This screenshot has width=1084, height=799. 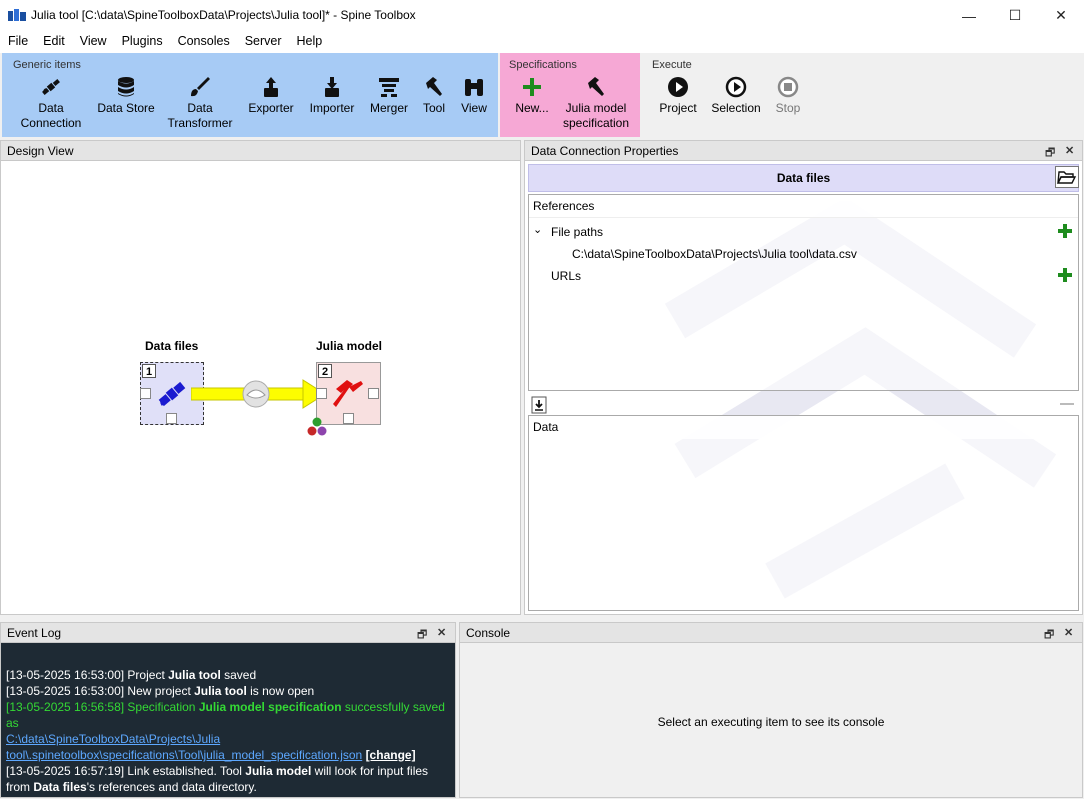 I want to click on menu-consoles: Consoles, so click(x=203, y=39).